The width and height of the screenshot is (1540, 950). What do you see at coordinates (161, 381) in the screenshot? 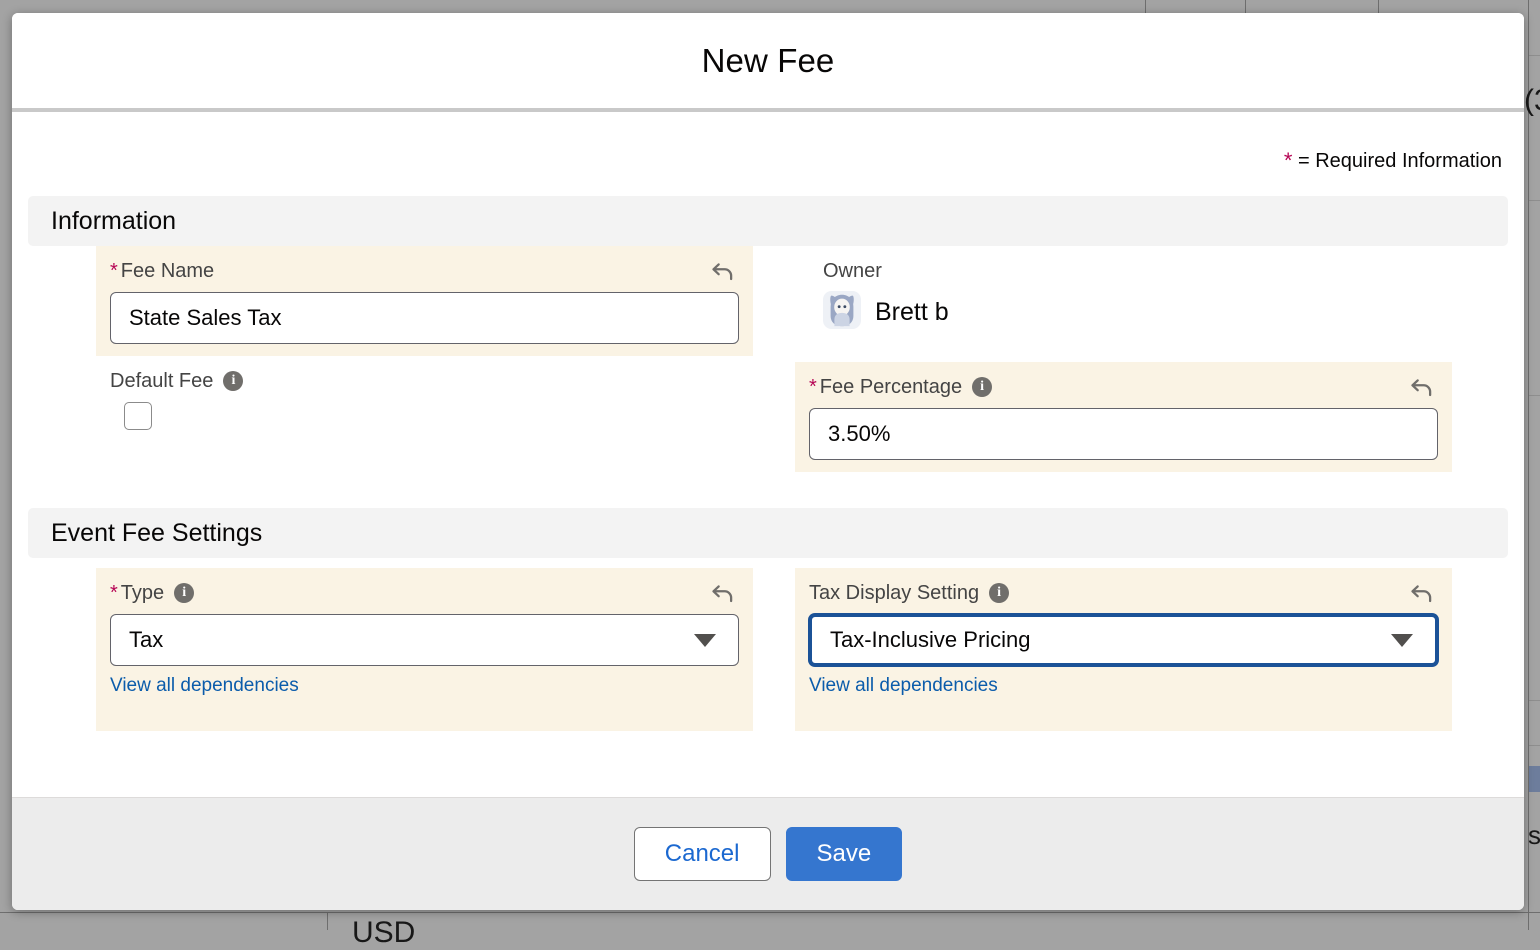
I see `default-fee-label: Default Fee` at bounding box center [161, 381].